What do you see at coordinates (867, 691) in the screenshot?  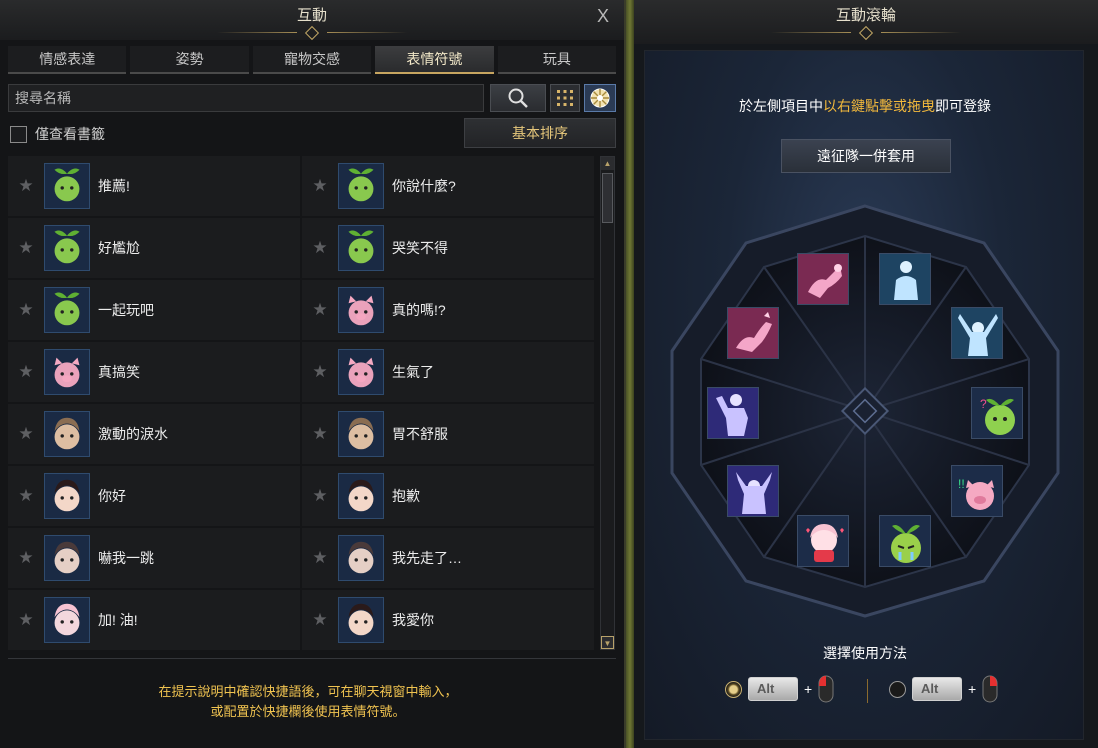 I see `method-separator` at bounding box center [867, 691].